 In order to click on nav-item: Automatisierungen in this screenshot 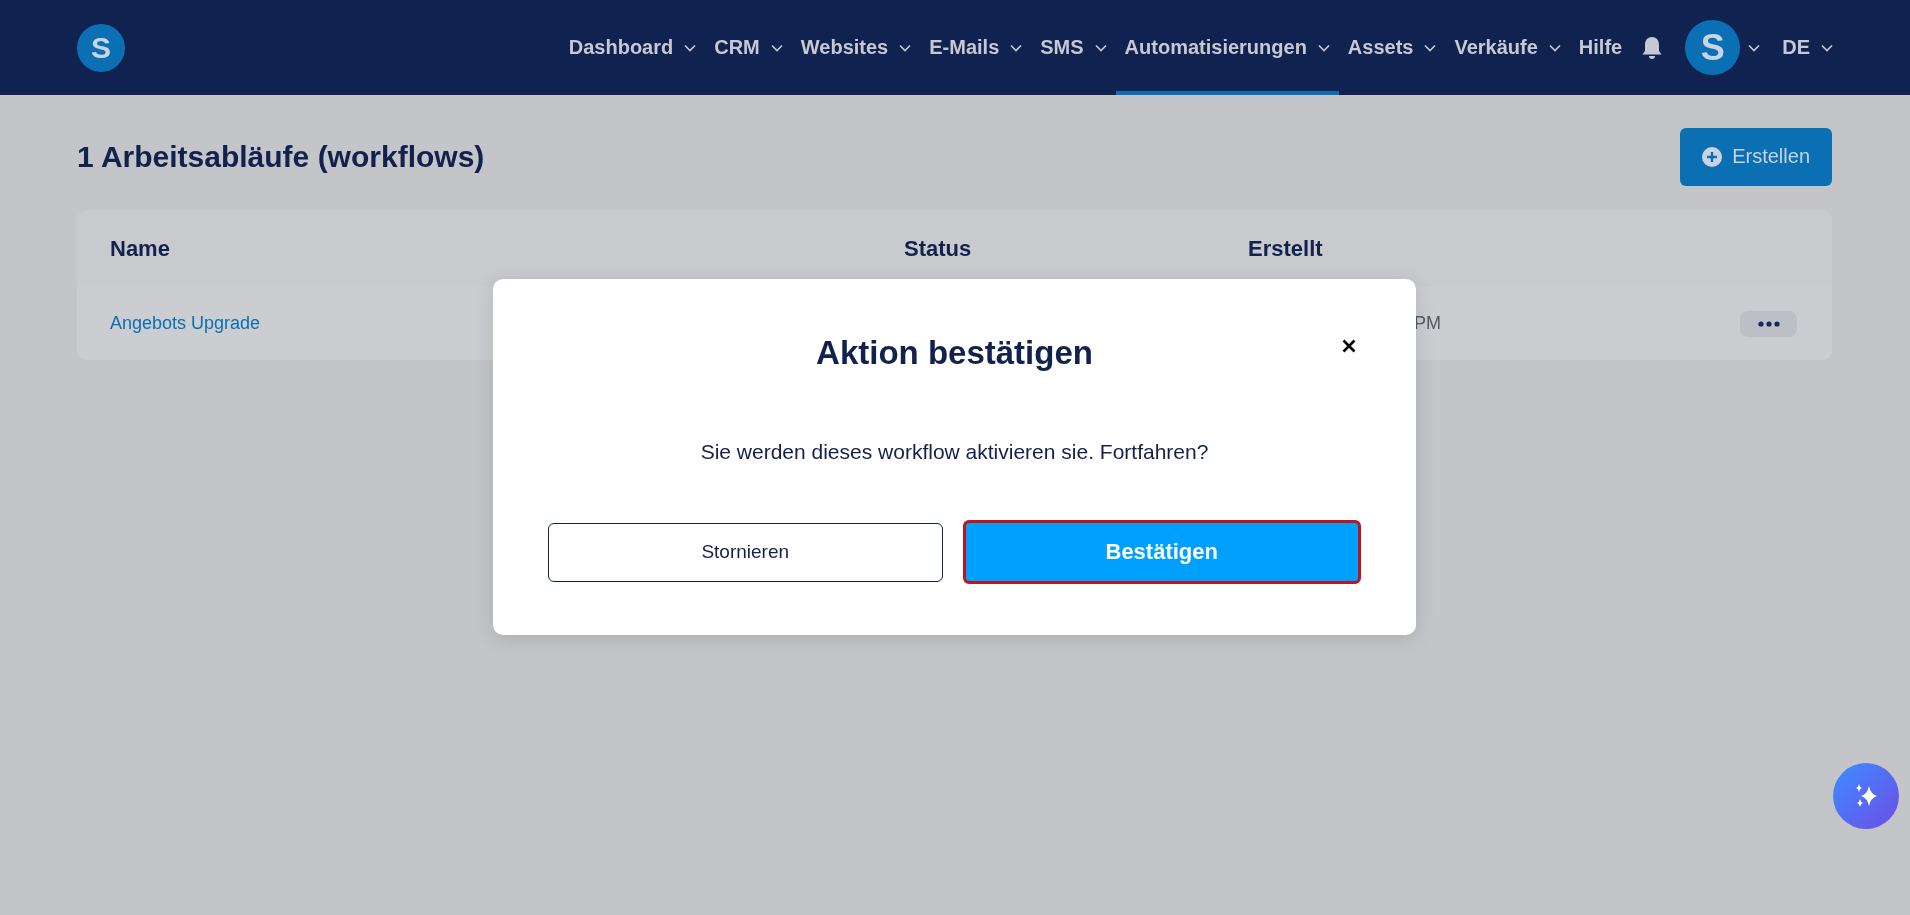, I will do `click(1227, 47)`.